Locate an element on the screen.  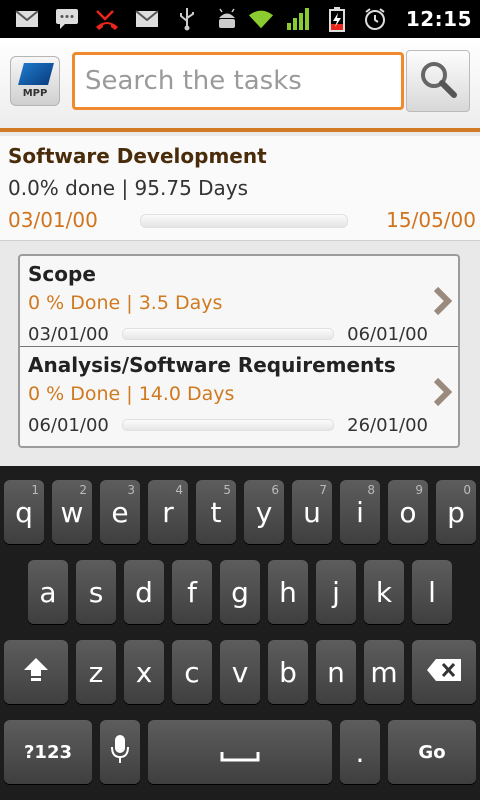
backspace-key is located at coordinates (444, 672).